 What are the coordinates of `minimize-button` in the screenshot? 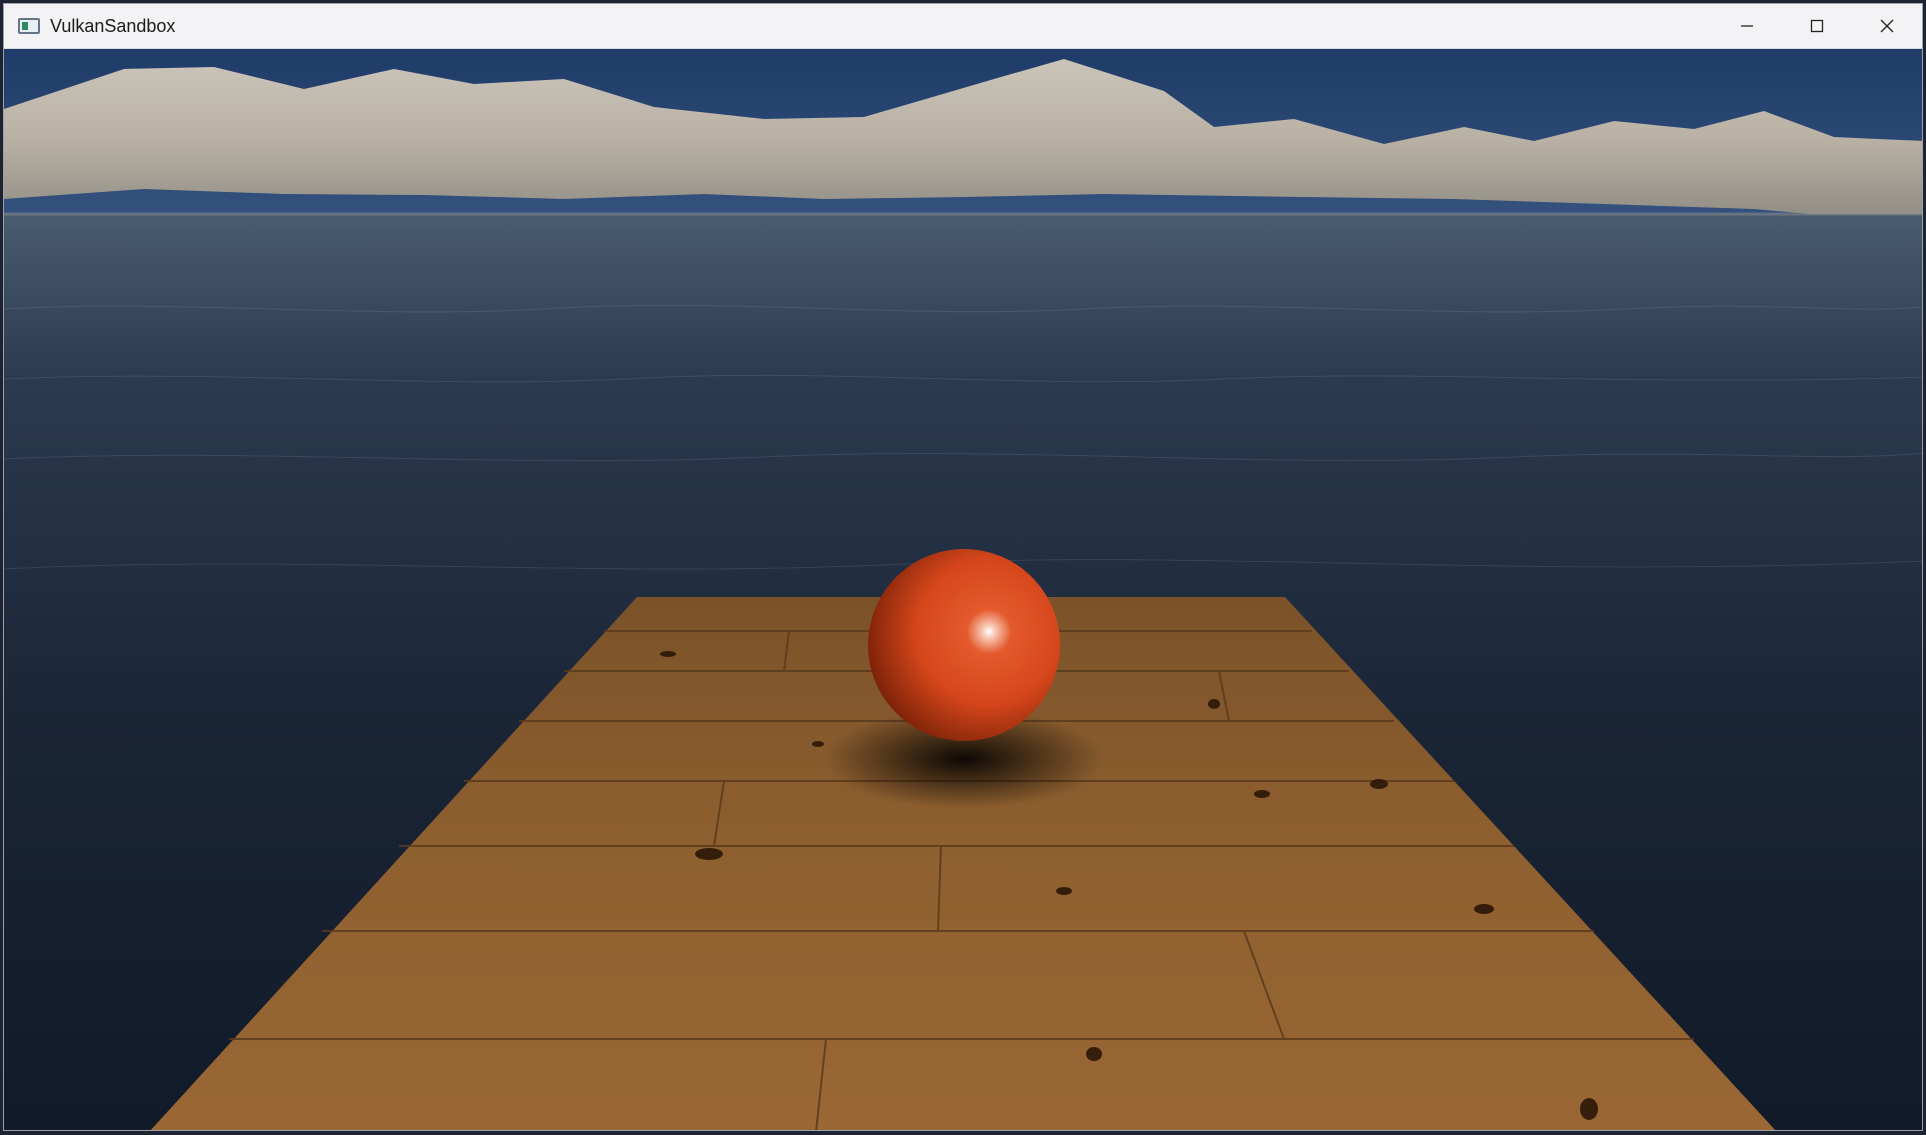 It's located at (1747, 26).